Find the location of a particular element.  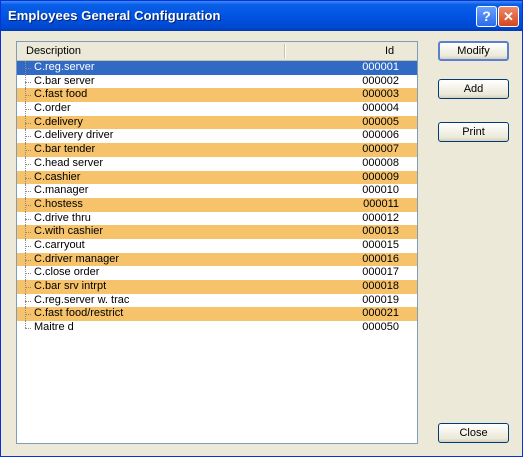

item-description: C.fast food is located at coordinates (61, 94).